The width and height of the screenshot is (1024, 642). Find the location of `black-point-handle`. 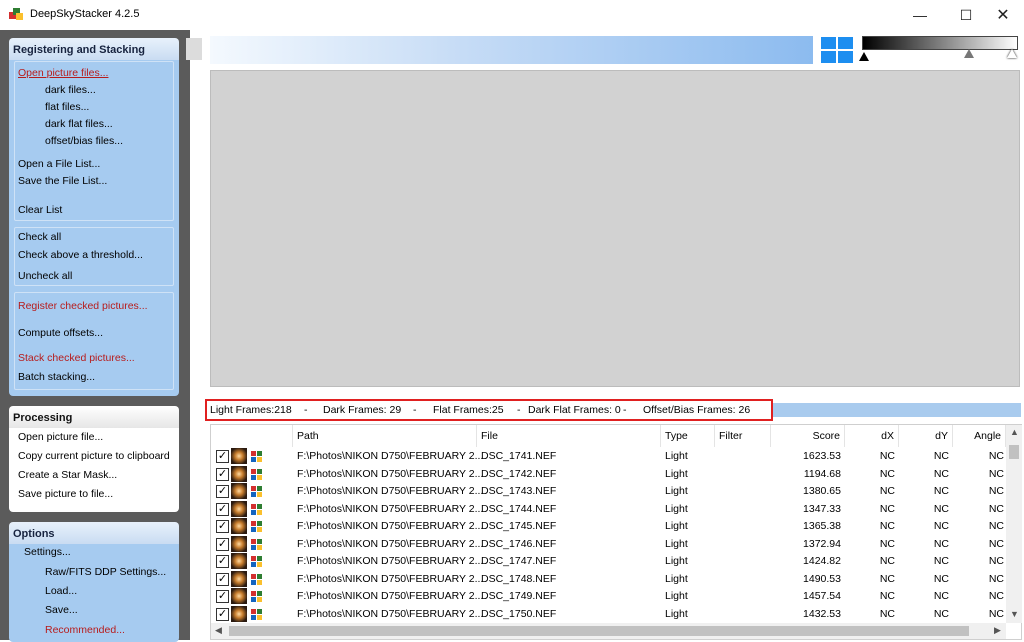

black-point-handle is located at coordinates (864, 56).